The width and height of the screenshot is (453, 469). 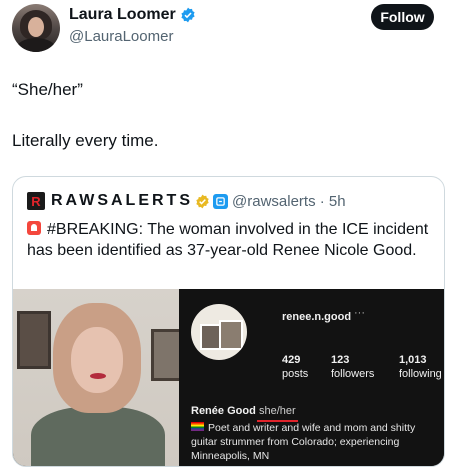 I want to click on gold-verified-icon, so click(x=202, y=201).